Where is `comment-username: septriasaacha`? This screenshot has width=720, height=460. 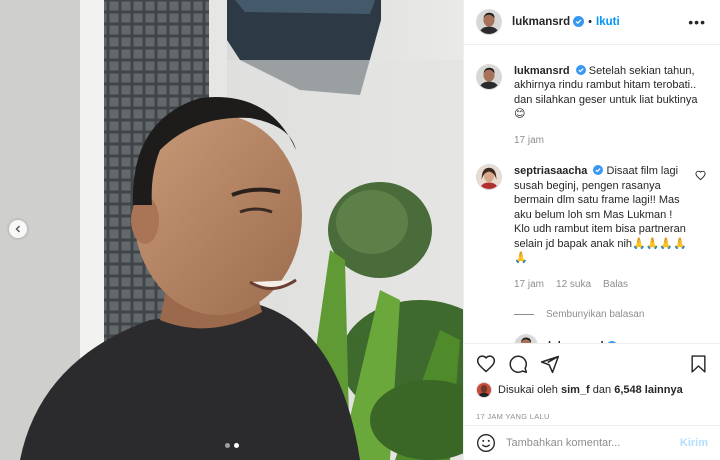
comment-username: septriasaacha is located at coordinates (550, 171).